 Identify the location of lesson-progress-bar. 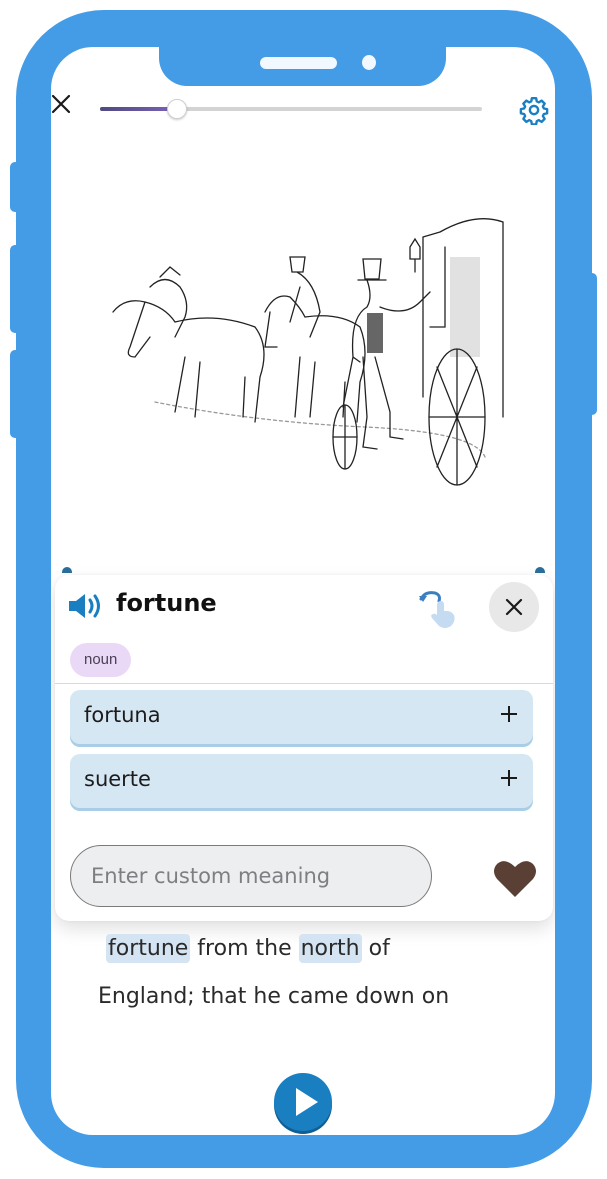
(291, 109).